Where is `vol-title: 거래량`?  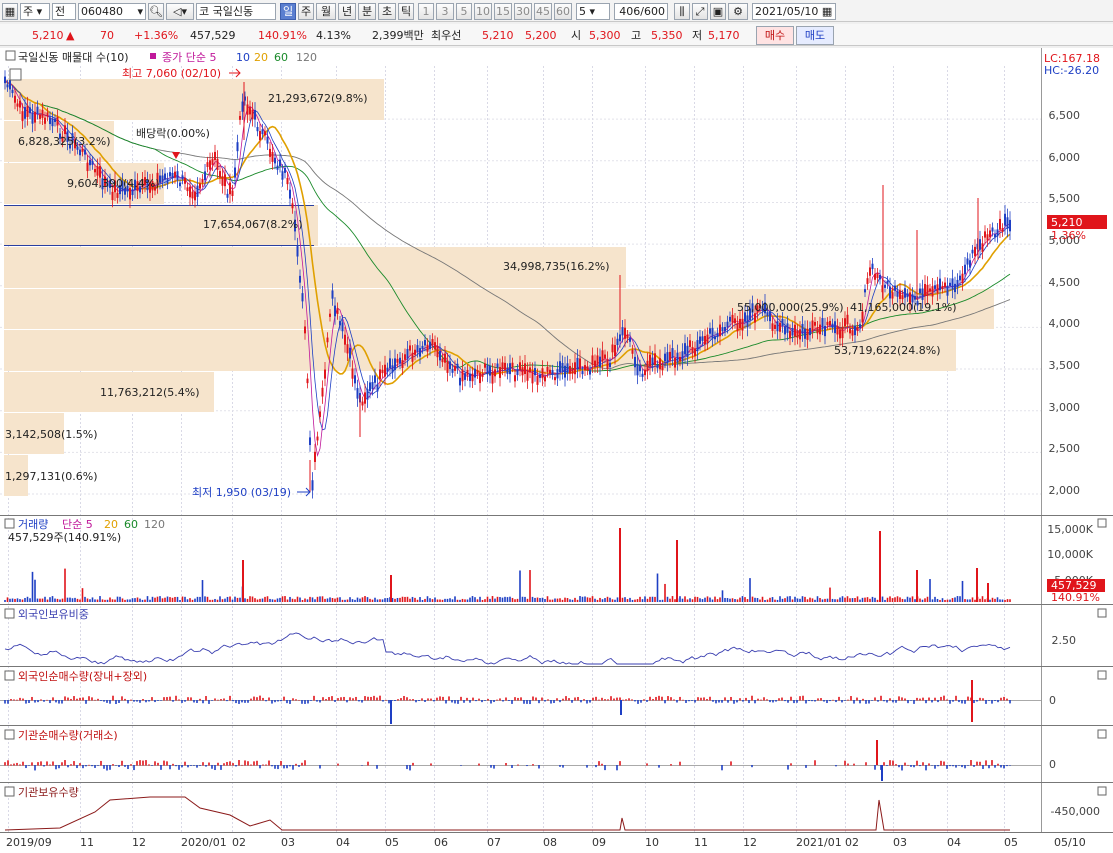 vol-title: 거래량 is located at coordinates (33, 524).